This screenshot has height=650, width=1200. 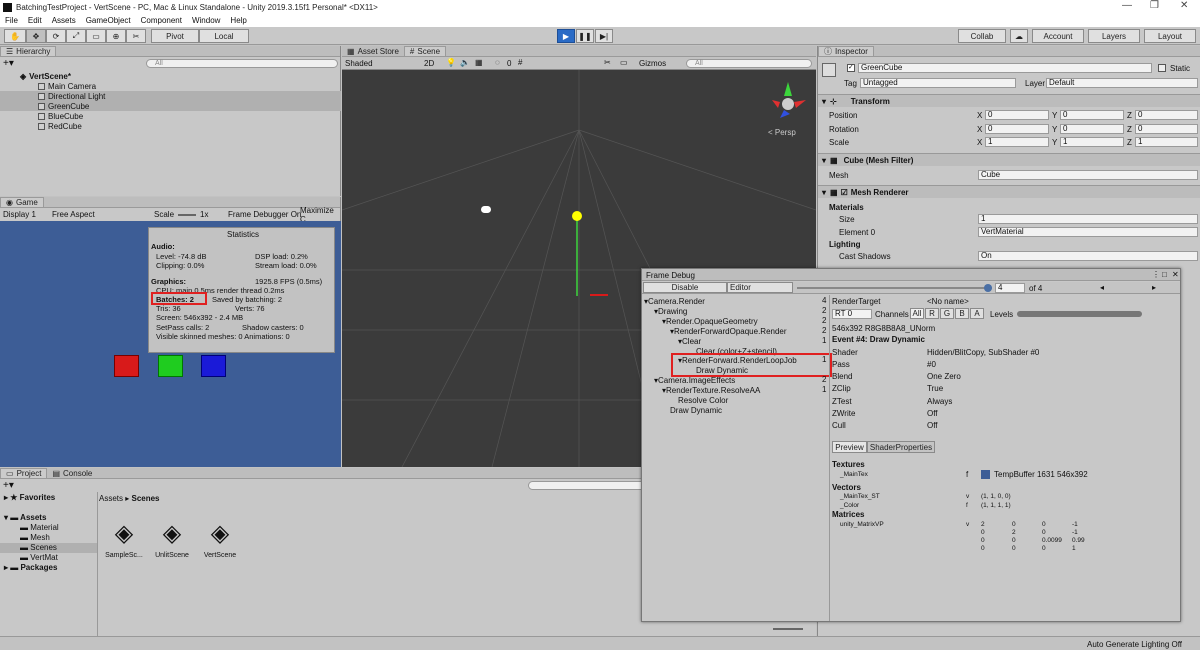 I want to click on folder-vertmat: ▬ VertMat, so click(x=39, y=557).